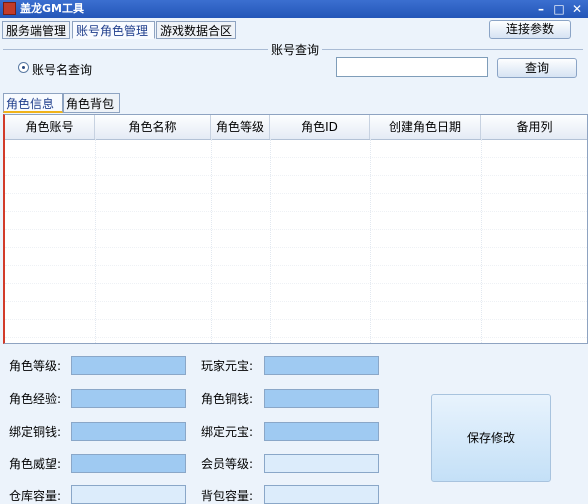  I want to click on bag-capacity-label: 背包容量:, so click(227, 496).